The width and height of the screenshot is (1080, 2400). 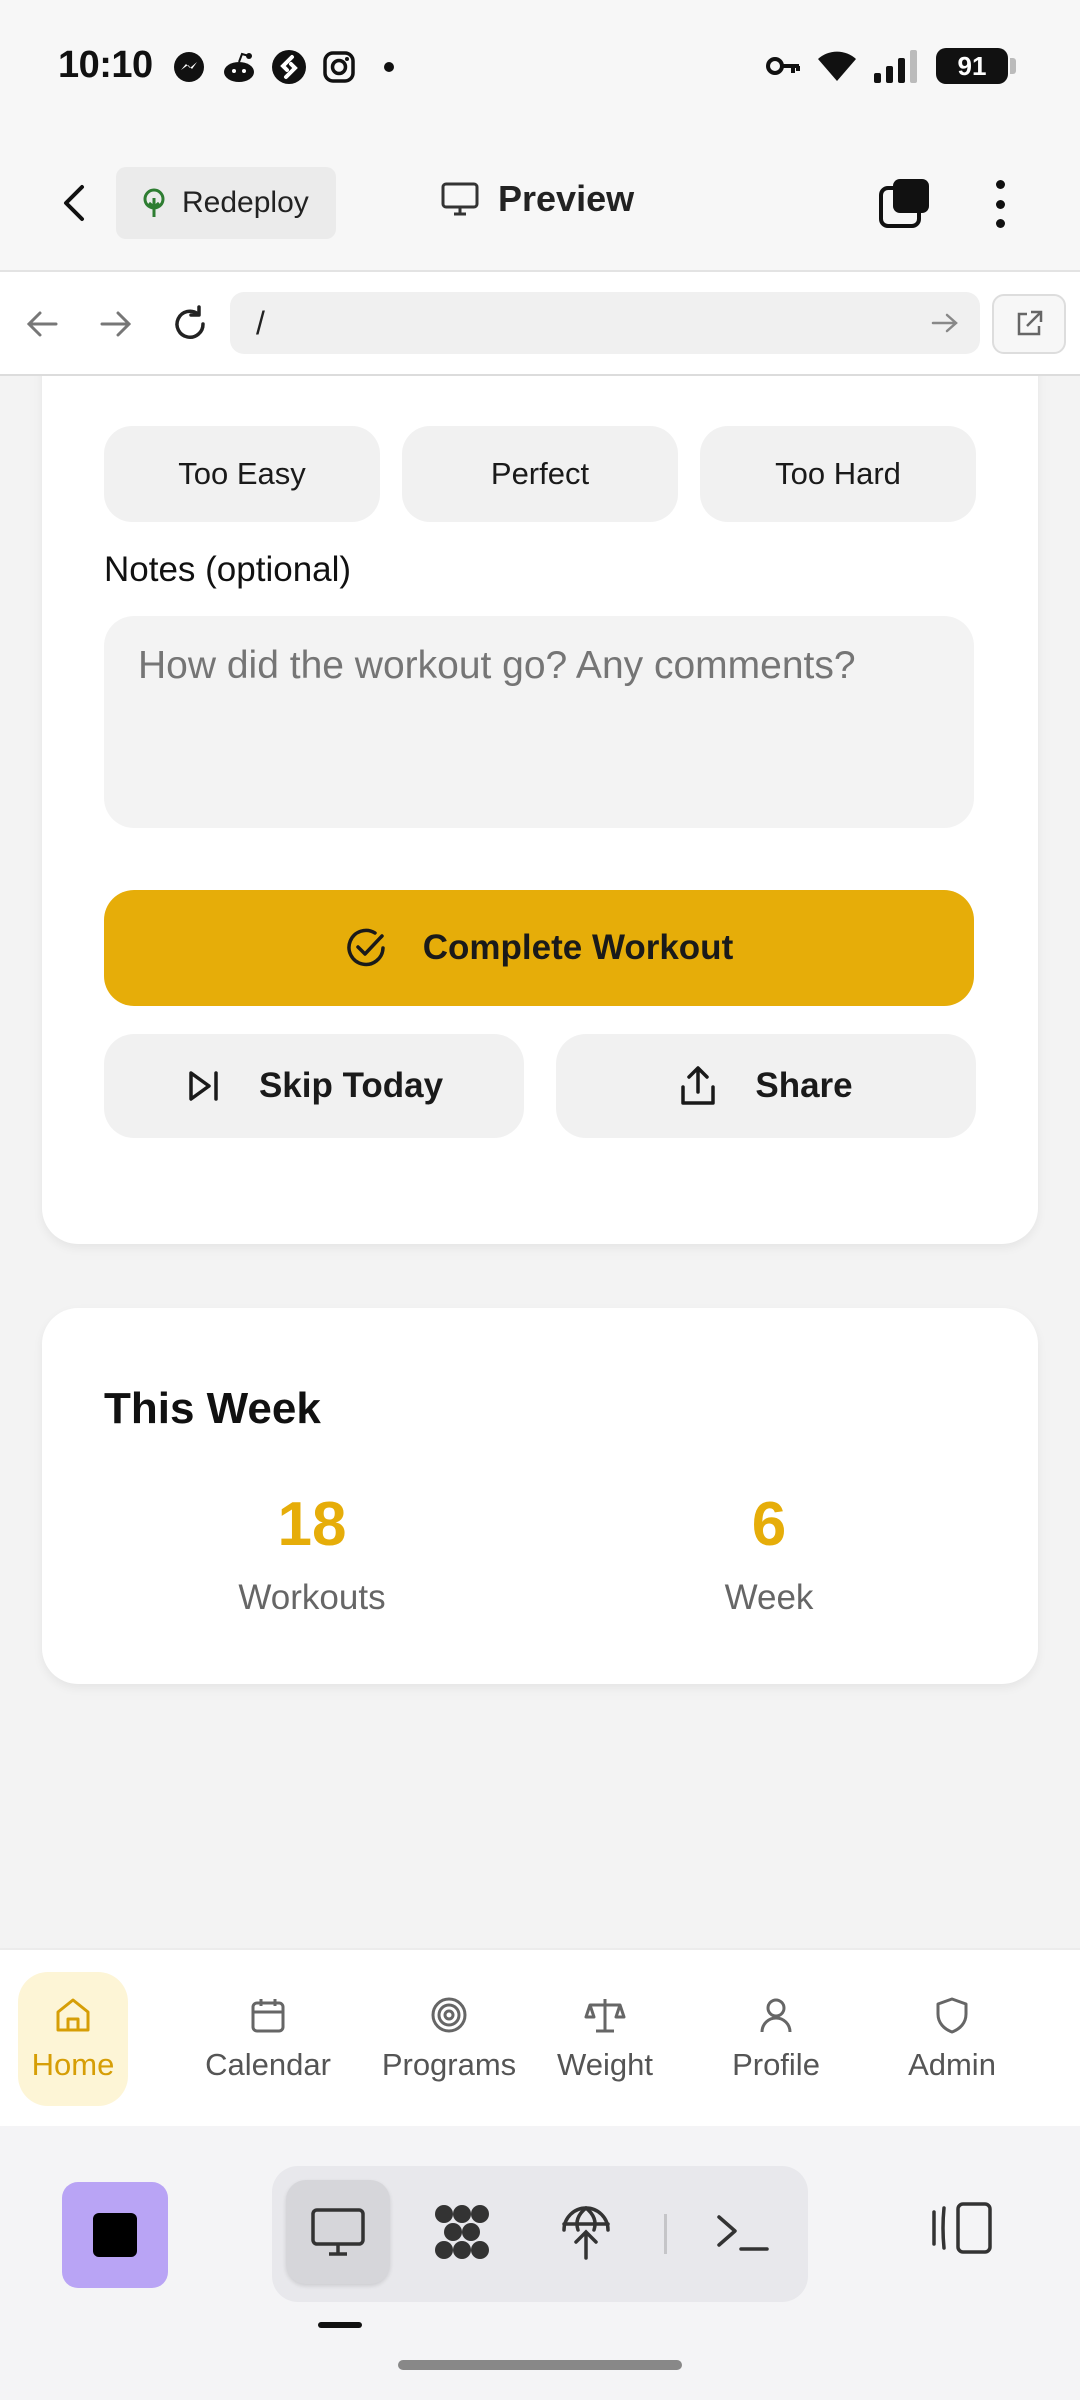 I want to click on back-button, so click(x=75, y=203).